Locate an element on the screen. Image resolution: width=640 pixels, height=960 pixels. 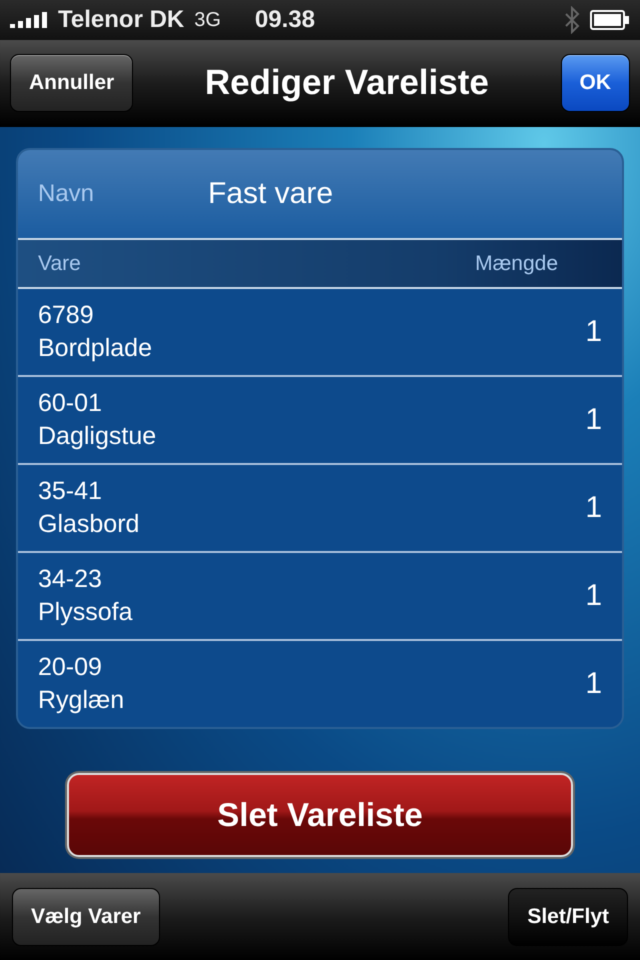
ok-button: OK is located at coordinates (595, 83).